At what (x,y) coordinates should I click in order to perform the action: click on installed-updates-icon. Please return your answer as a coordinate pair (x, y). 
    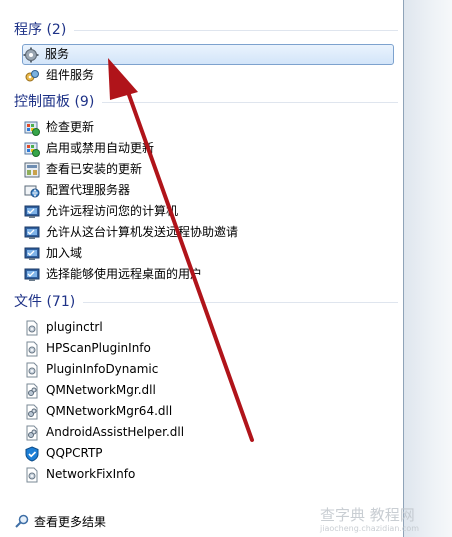
    Looking at the image, I should click on (32, 170).